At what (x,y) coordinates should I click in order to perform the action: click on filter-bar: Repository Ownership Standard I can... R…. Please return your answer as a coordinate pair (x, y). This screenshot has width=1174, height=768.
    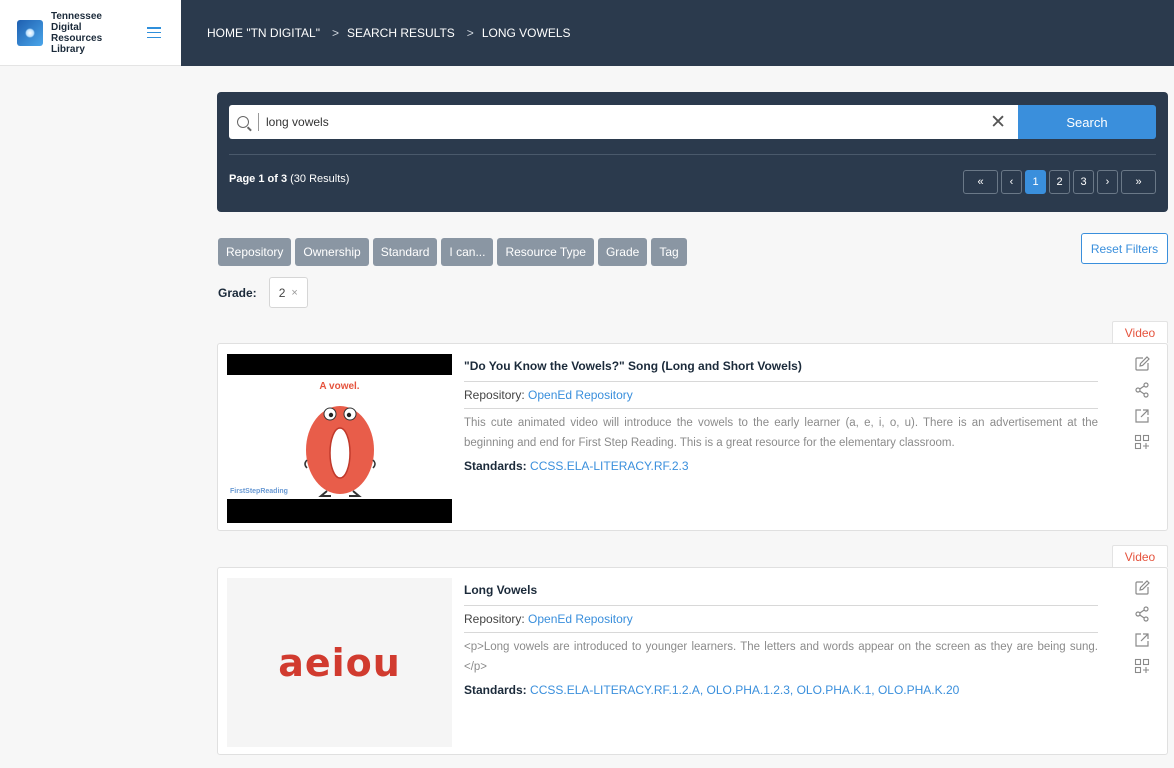
    Looking at the image, I should click on (452, 252).